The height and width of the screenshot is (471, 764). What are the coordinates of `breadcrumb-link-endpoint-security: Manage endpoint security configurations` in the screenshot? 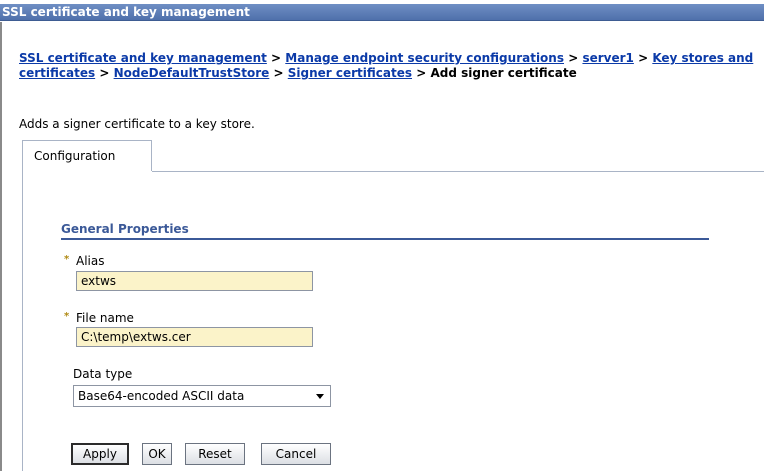 It's located at (424, 58).